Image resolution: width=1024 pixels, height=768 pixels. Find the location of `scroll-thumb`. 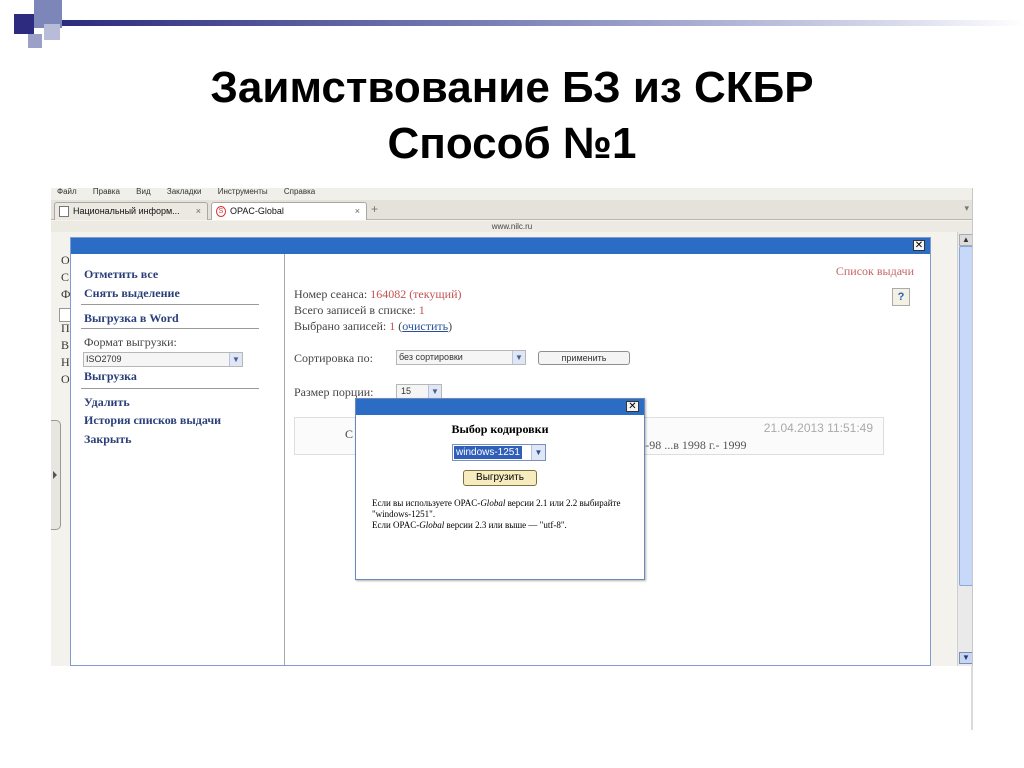

scroll-thumb is located at coordinates (965, 416).